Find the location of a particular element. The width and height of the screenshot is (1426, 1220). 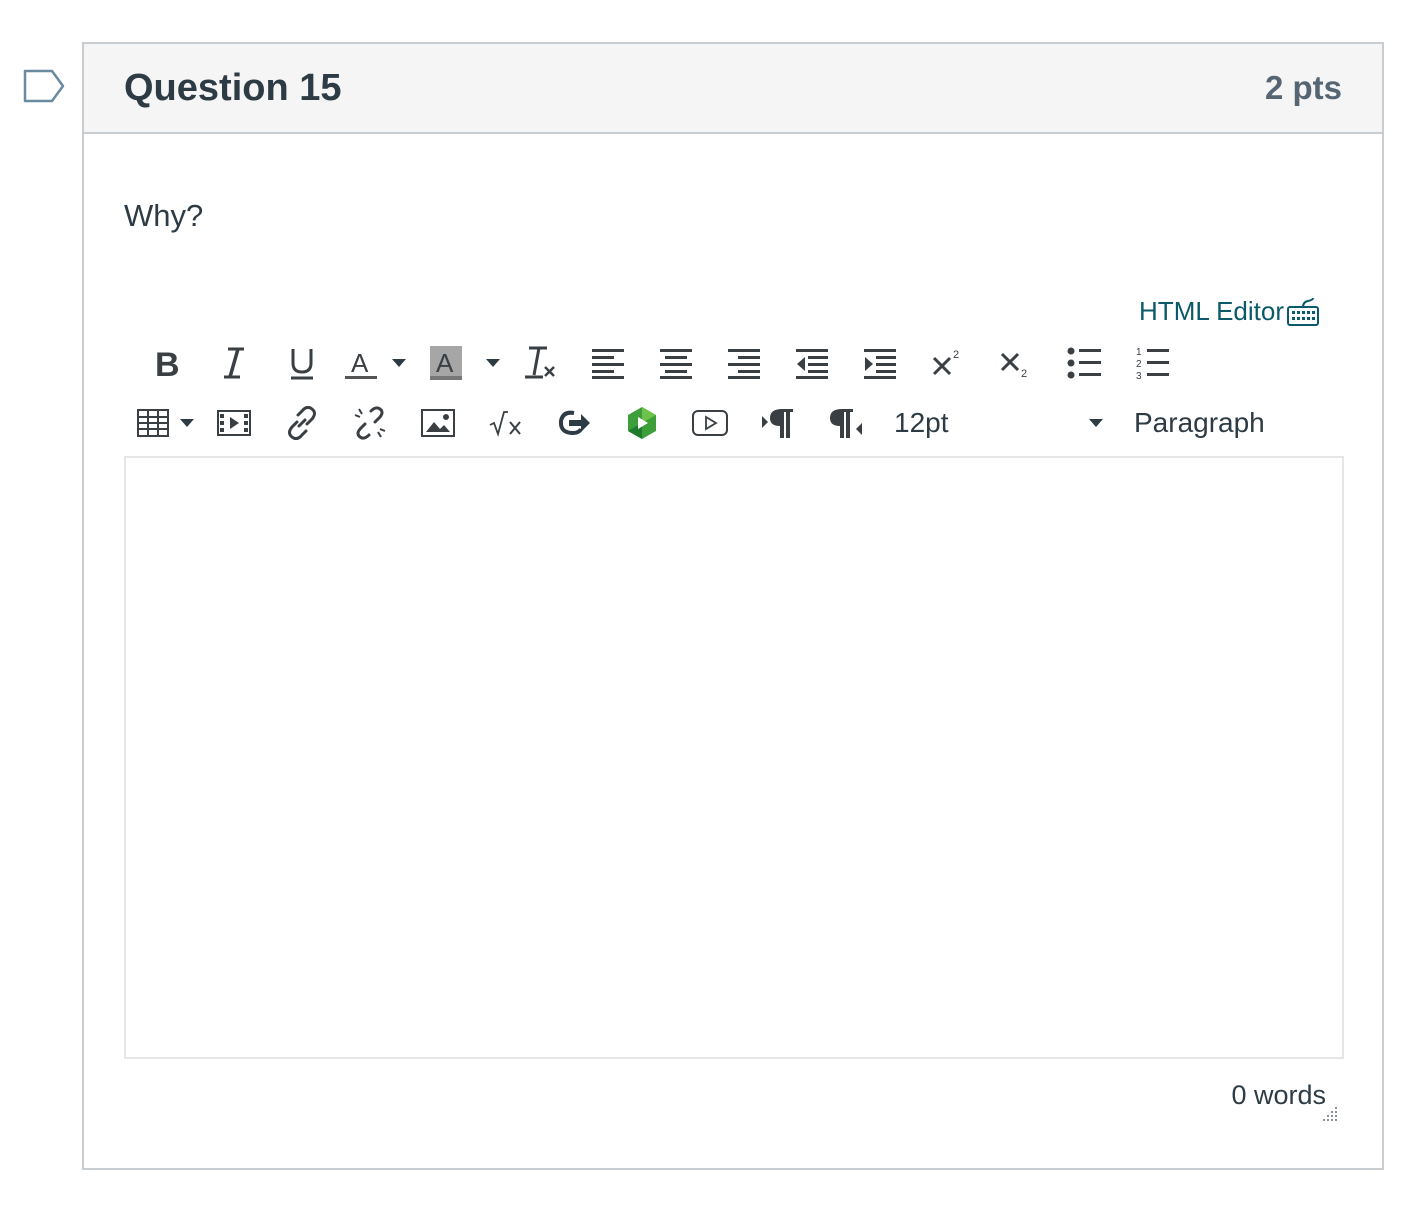

outdent-button is located at coordinates (812, 363).